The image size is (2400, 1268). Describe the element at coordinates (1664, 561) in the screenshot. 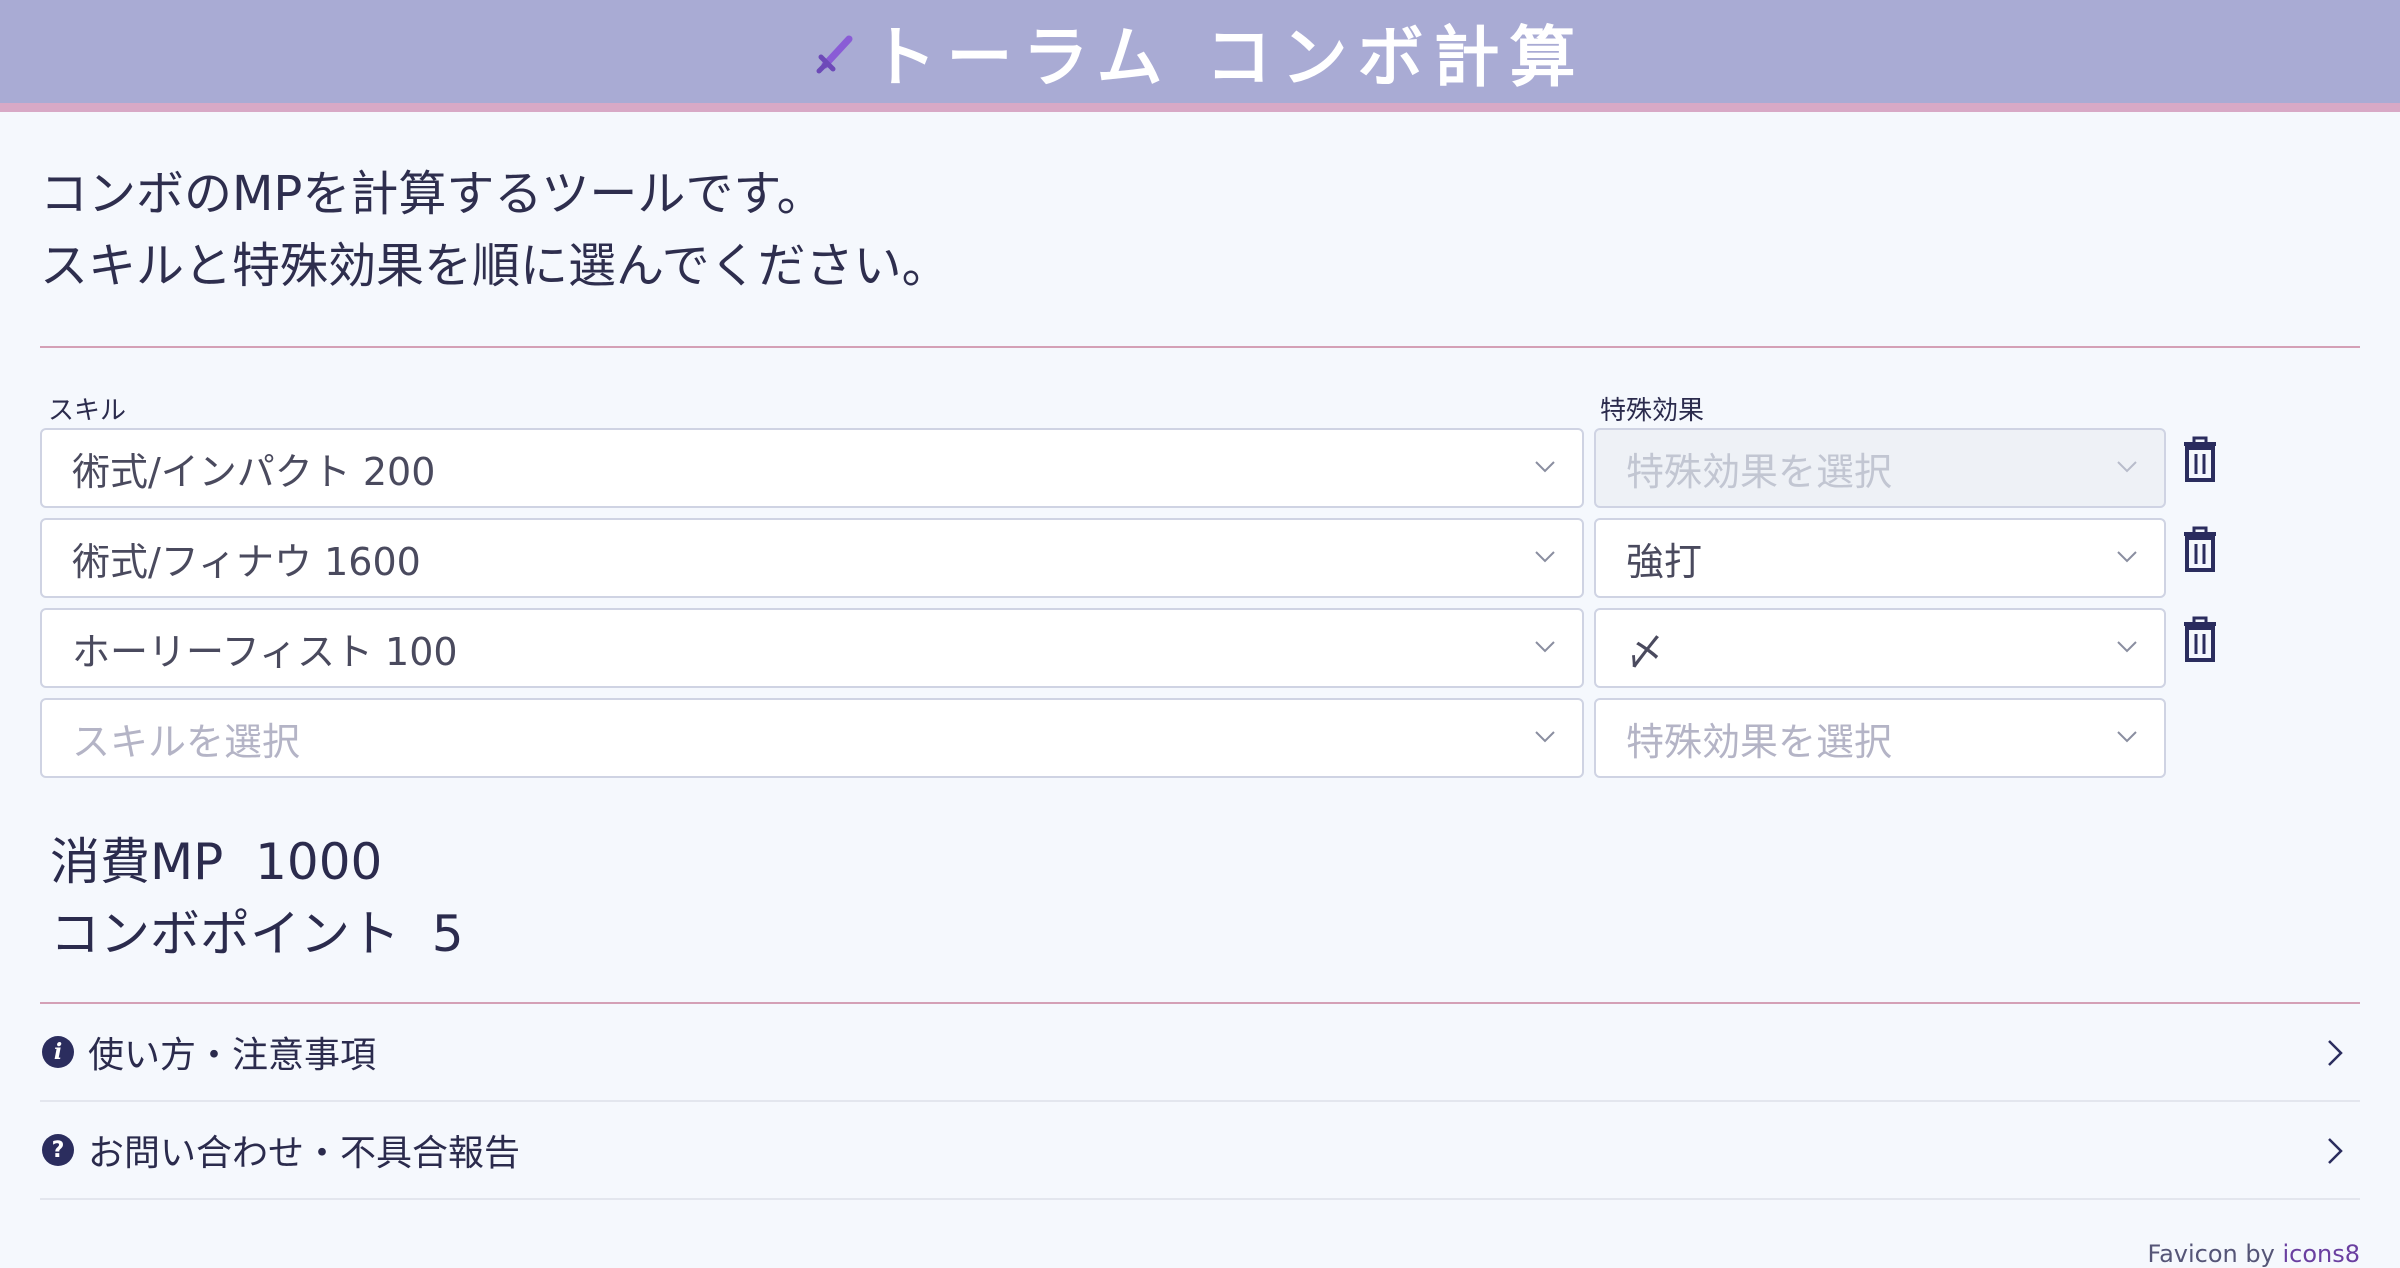

I see `effect-select-value: 強打` at that location.